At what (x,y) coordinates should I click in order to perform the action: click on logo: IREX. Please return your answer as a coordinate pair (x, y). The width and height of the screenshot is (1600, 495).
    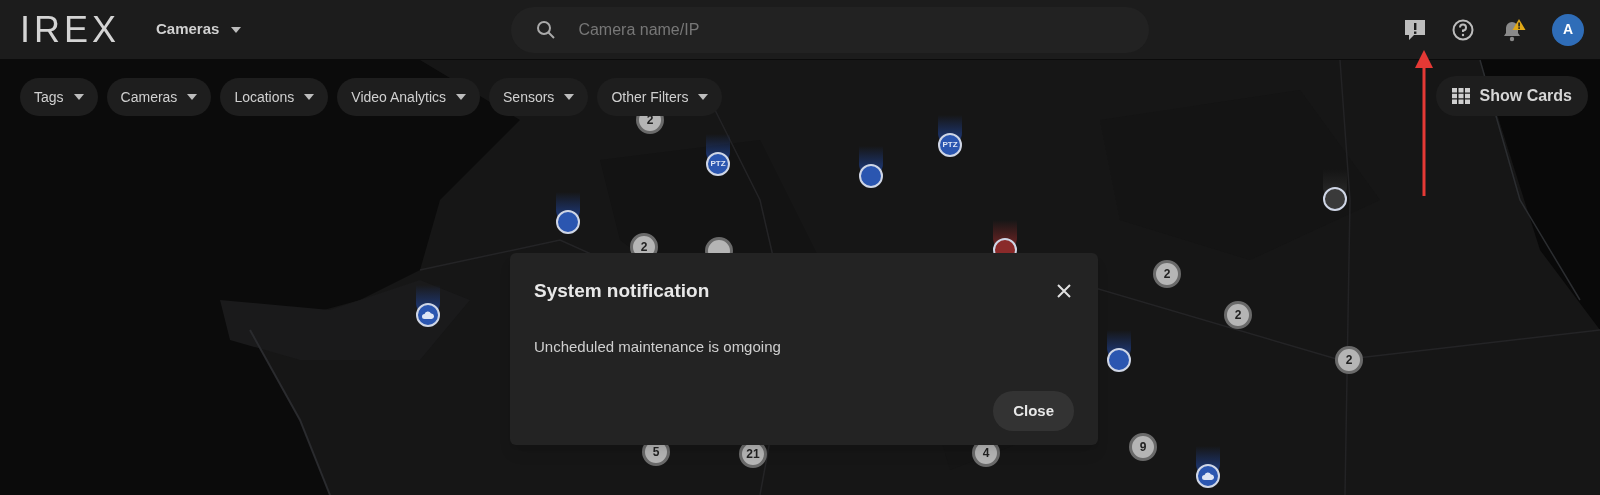
    Looking at the image, I should click on (70, 29).